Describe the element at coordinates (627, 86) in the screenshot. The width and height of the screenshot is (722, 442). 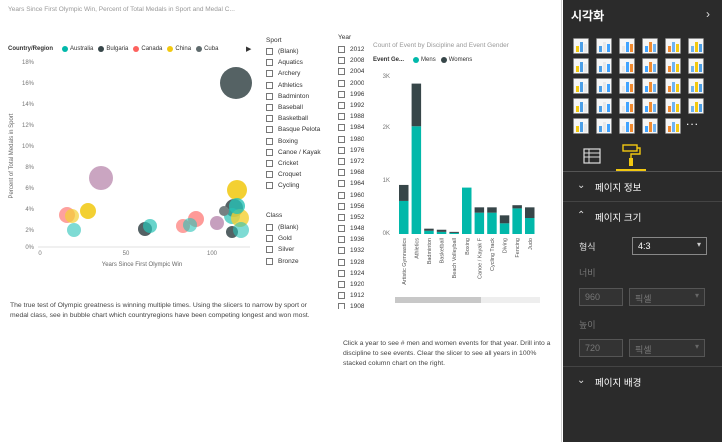
I see `pie-chart-icon` at that location.